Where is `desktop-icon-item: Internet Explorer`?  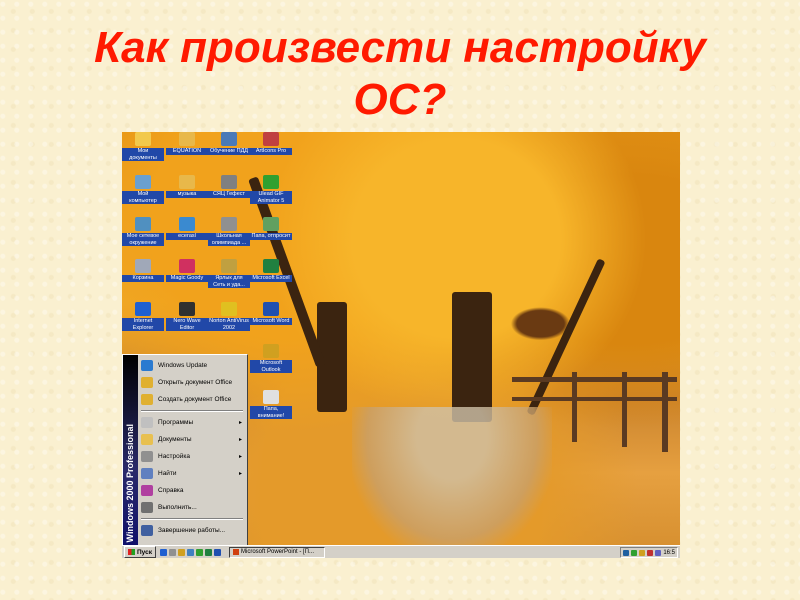 desktop-icon-item: Internet Explorer is located at coordinates (143, 316).